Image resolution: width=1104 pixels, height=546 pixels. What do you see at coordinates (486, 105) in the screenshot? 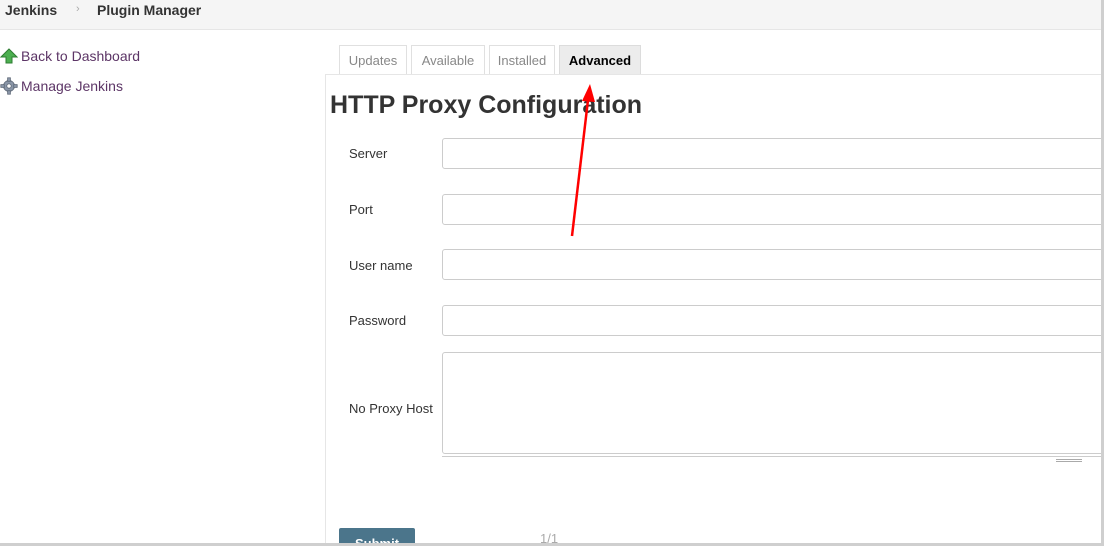
I see `page-title: HTTP Proxy Configuration` at bounding box center [486, 105].